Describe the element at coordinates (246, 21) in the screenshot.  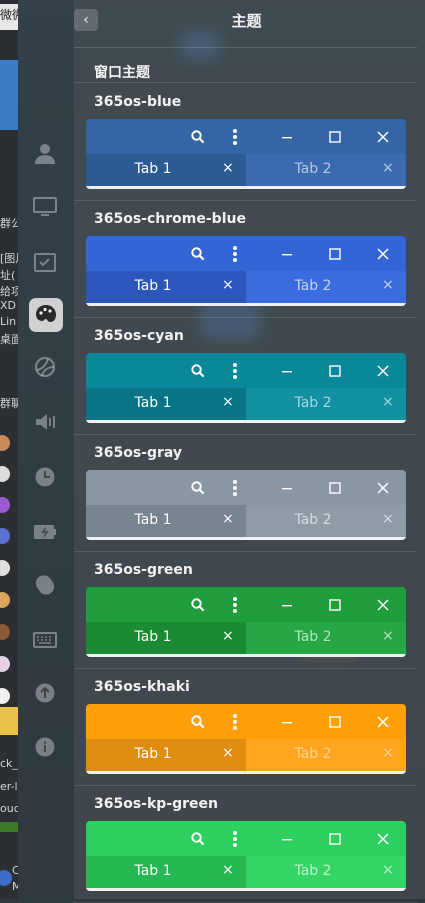
I see `page-title: 主题` at that location.